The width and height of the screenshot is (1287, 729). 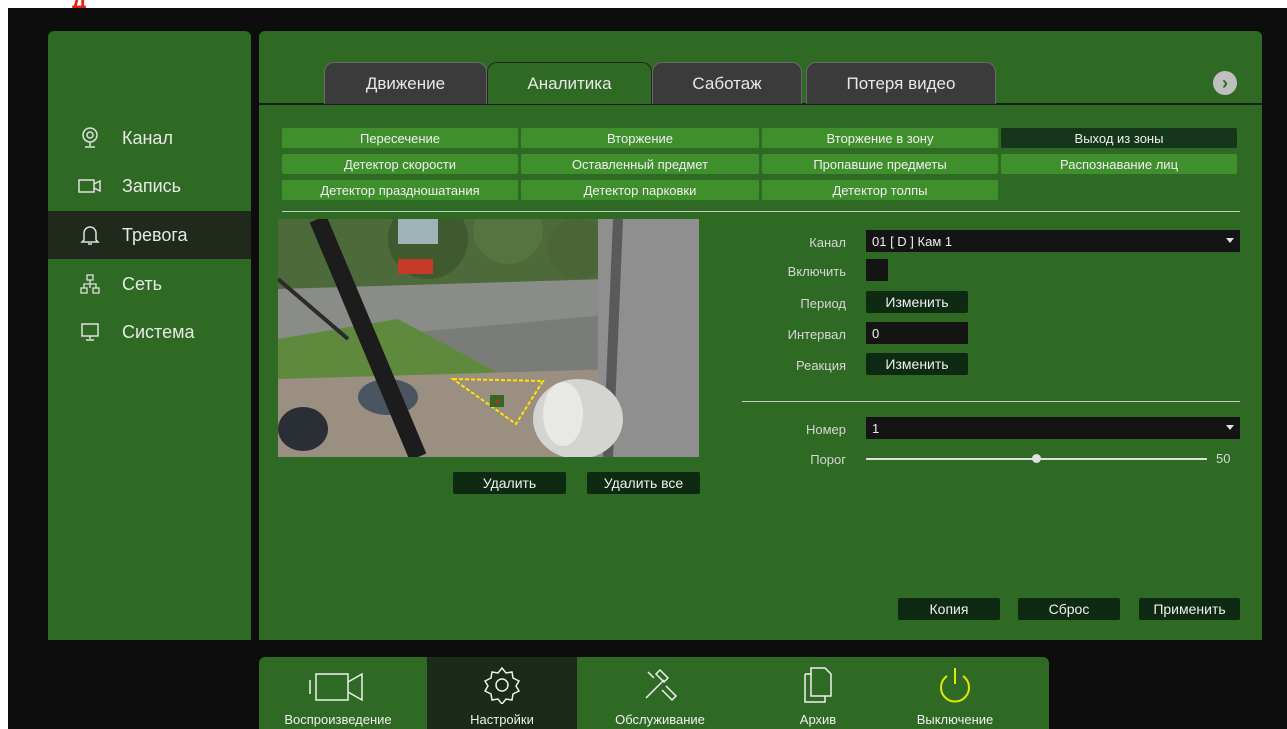 I want to click on monitor-icon, so click(x=90, y=332).